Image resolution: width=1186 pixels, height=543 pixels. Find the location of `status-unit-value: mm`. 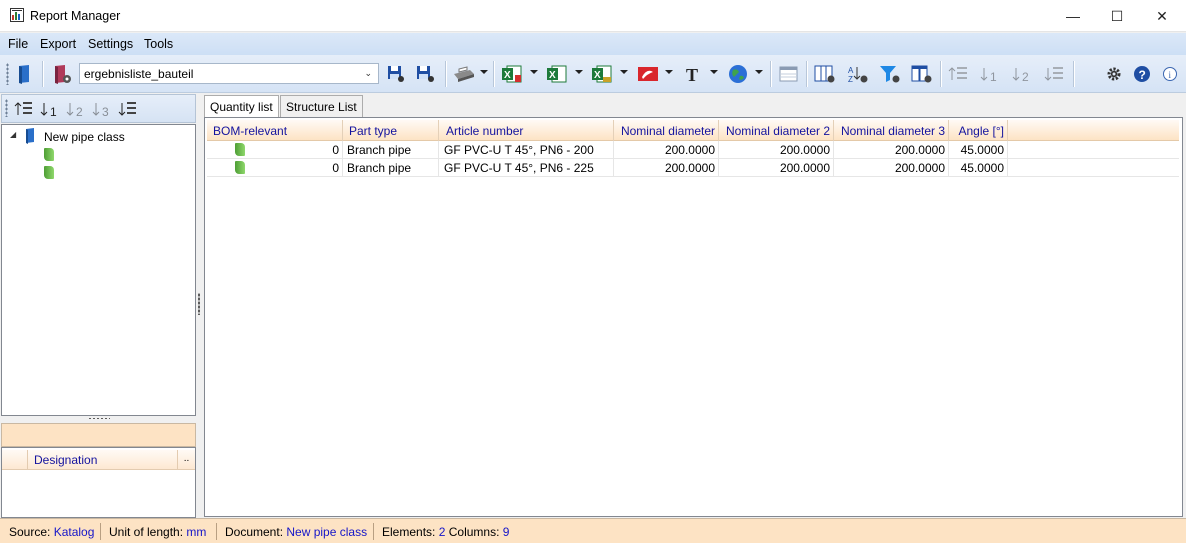

status-unit-value: mm is located at coordinates (196, 532).